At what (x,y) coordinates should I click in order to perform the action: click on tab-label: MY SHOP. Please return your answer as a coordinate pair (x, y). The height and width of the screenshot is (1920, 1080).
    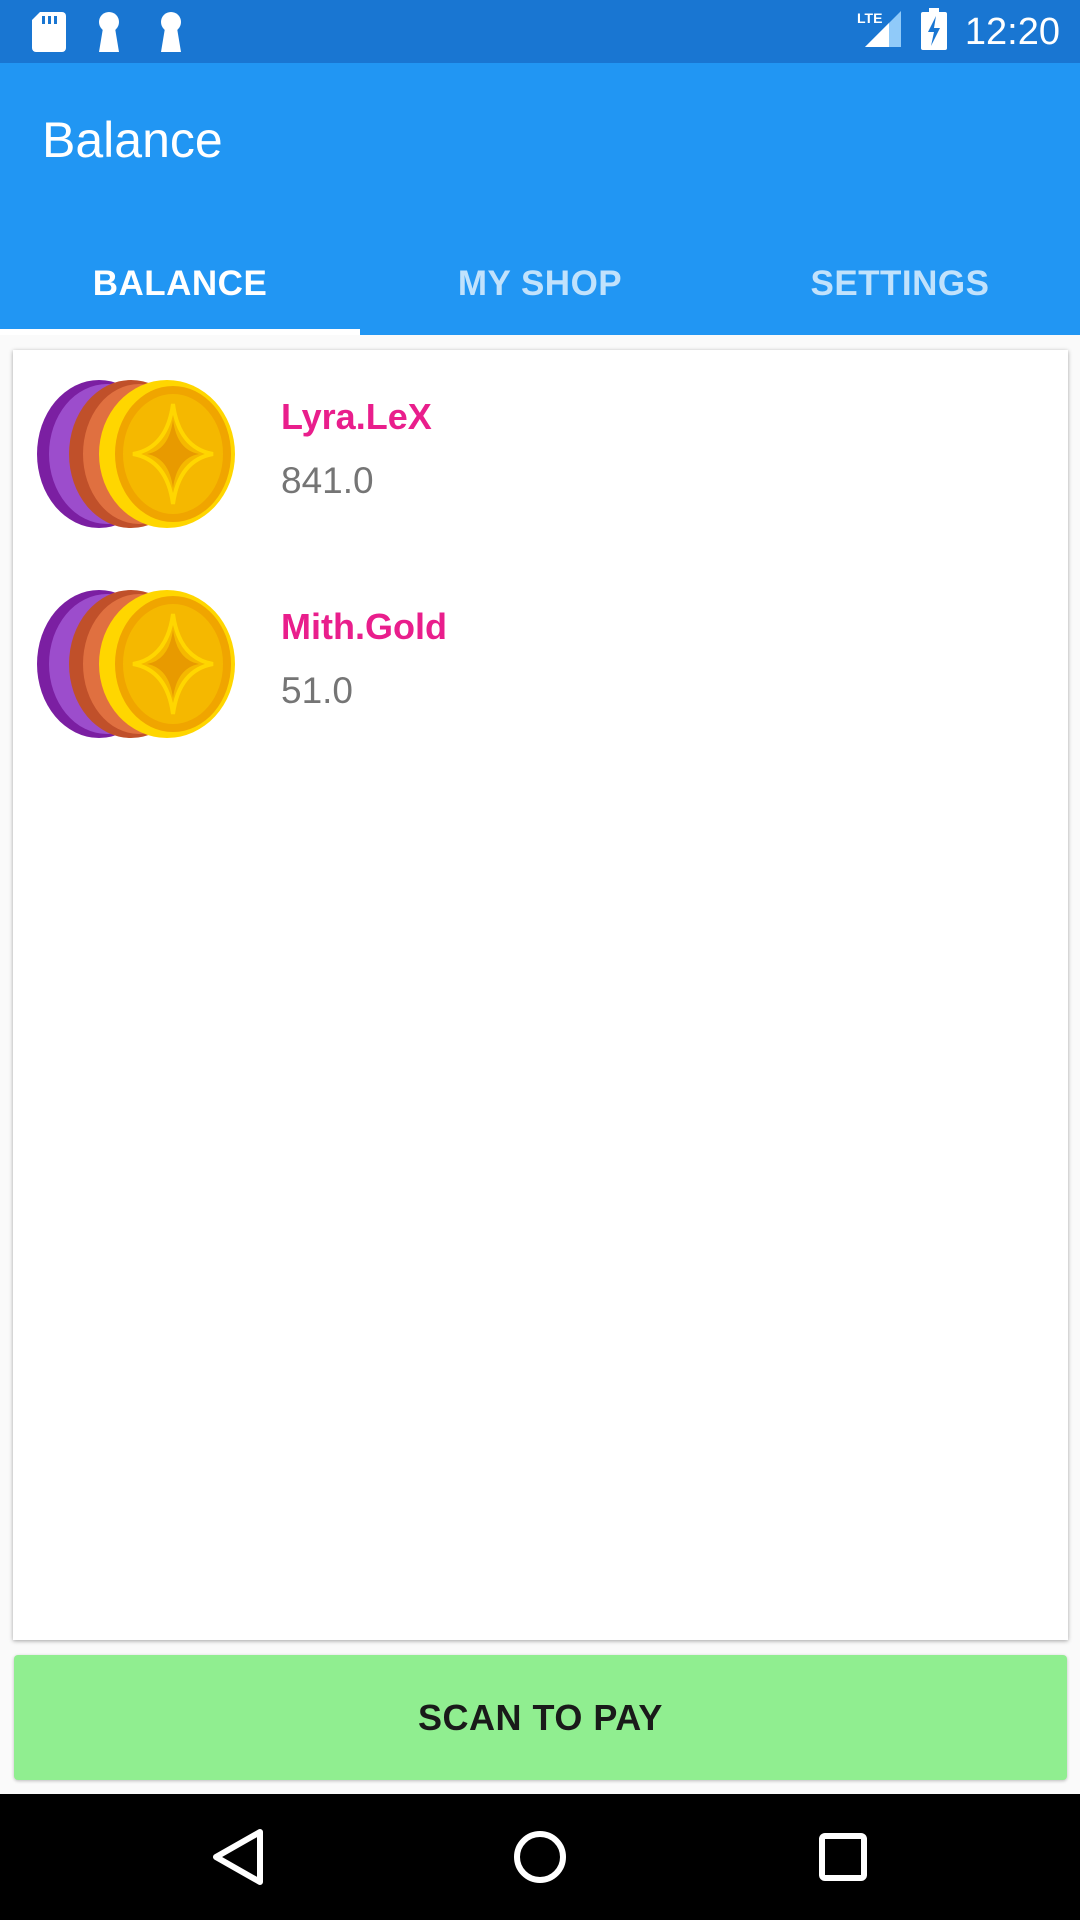
    Looking at the image, I should click on (540, 283).